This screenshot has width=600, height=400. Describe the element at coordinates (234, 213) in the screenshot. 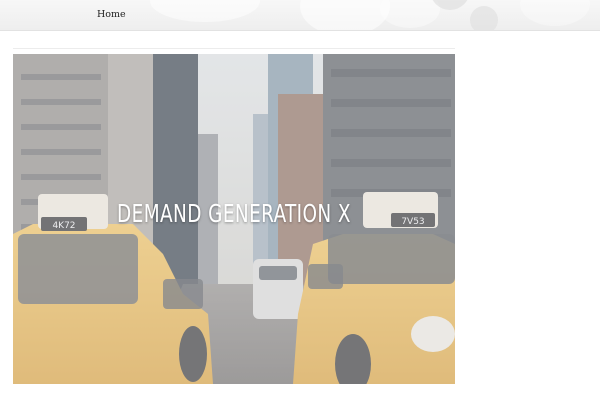

I see `hero-title: DEMAND GENERATION X` at that location.